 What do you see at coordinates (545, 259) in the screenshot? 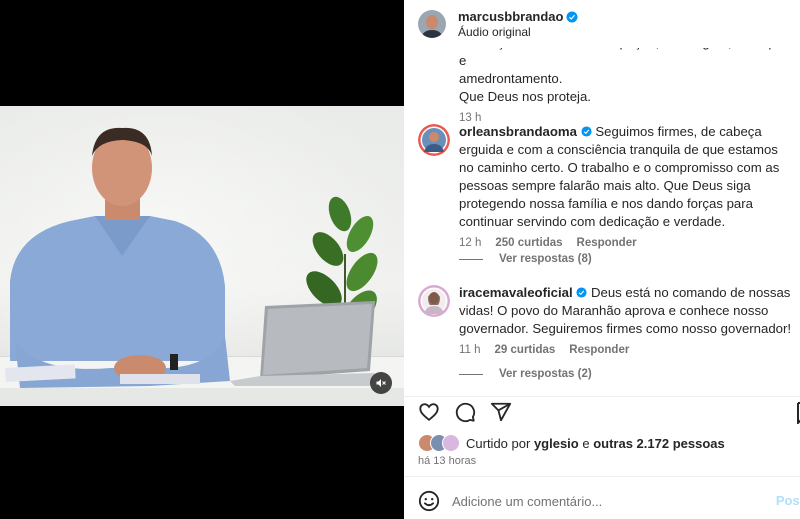
I see `view-replies-label: Ver respostas (8)` at bounding box center [545, 259].